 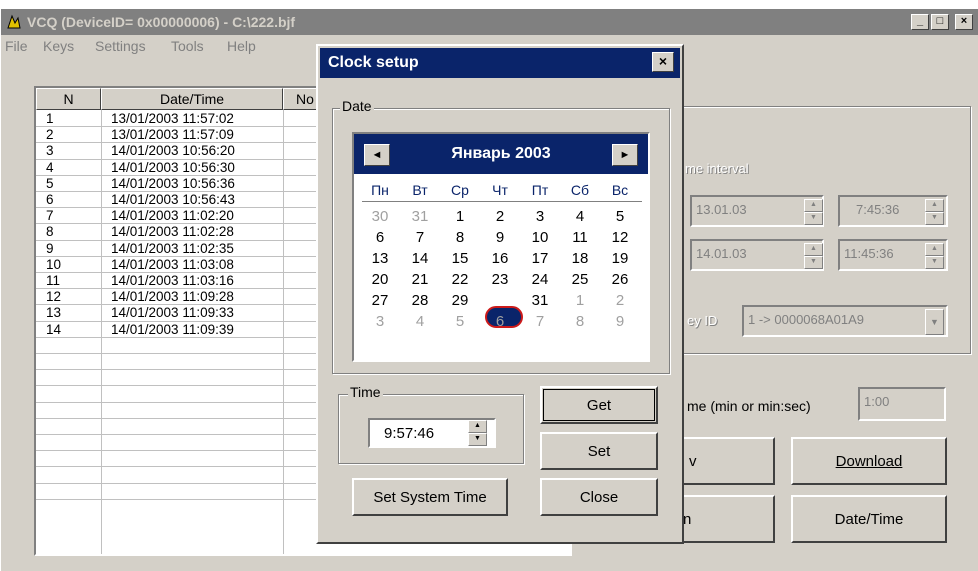 I want to click on calendar-day: 15, so click(x=460, y=258).